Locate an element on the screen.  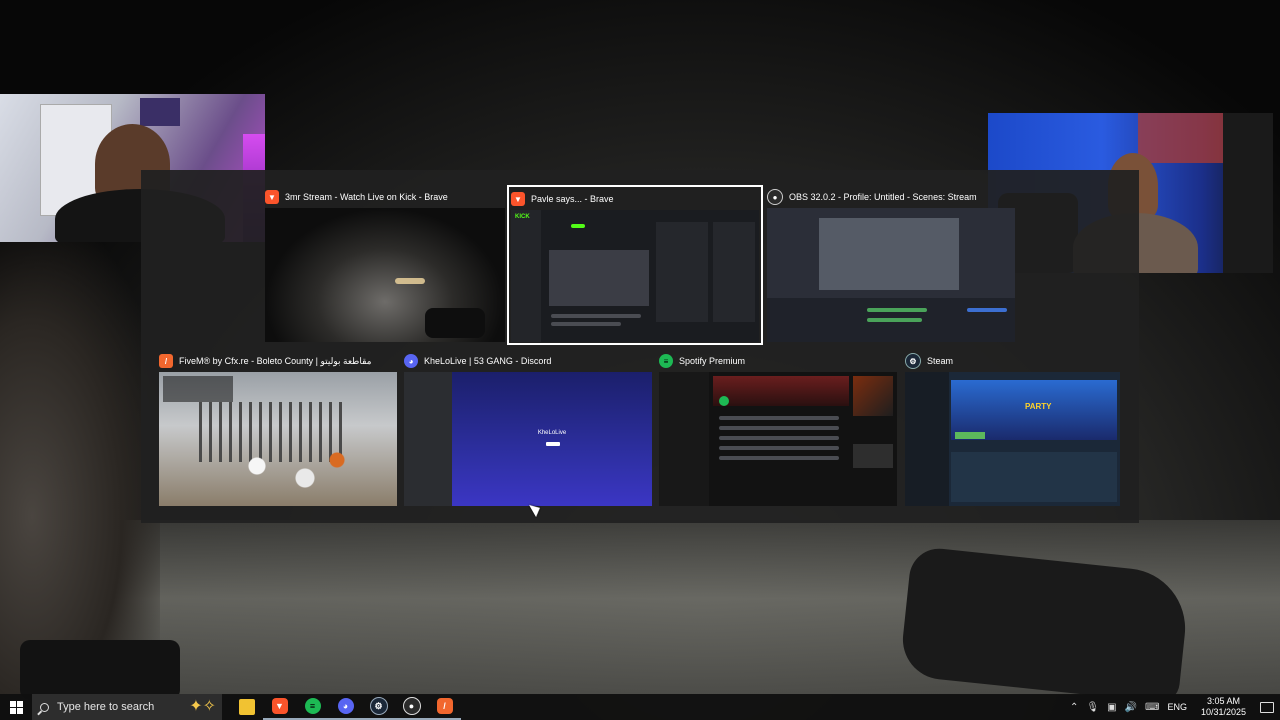
taskbar-steam: ⚙ is located at coordinates (378, 707).